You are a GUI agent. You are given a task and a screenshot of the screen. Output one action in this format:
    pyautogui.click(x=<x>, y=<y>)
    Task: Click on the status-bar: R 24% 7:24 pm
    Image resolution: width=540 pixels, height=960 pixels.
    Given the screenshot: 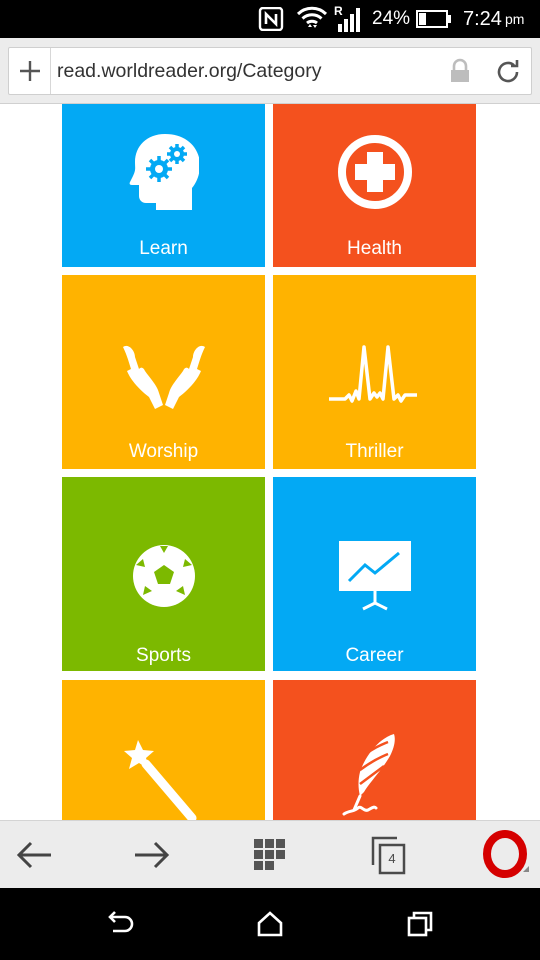 What is the action you would take?
    pyautogui.click(x=270, y=19)
    